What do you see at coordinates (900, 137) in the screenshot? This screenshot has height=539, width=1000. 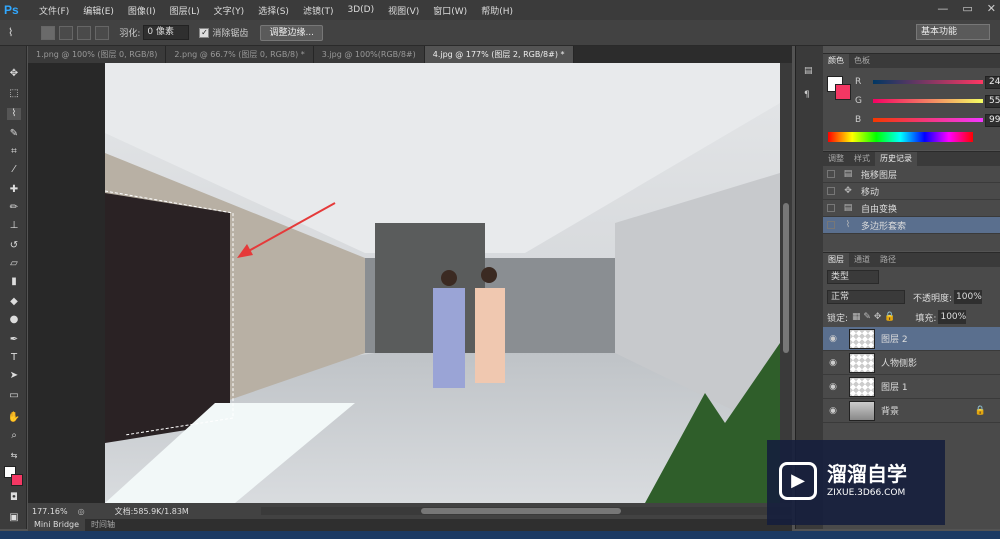 I see `color-spectrum` at bounding box center [900, 137].